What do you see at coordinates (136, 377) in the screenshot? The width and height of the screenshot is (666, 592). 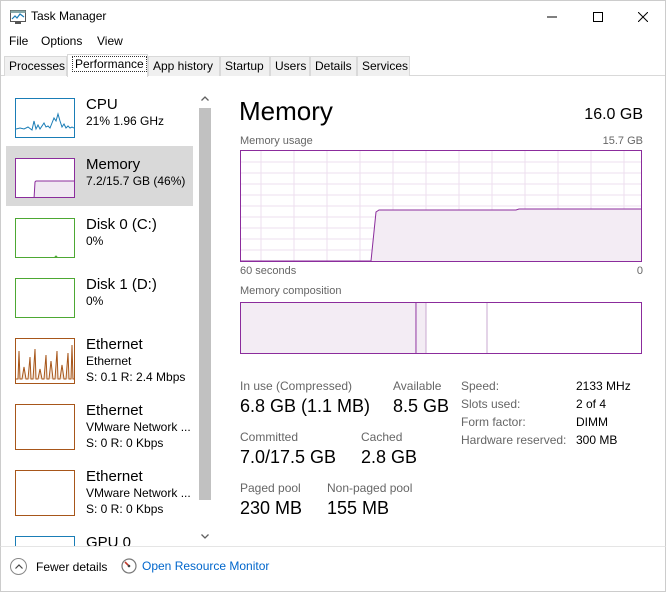 I see `resource-throughput: S: 0.1 R: 2.4 Mbps` at bounding box center [136, 377].